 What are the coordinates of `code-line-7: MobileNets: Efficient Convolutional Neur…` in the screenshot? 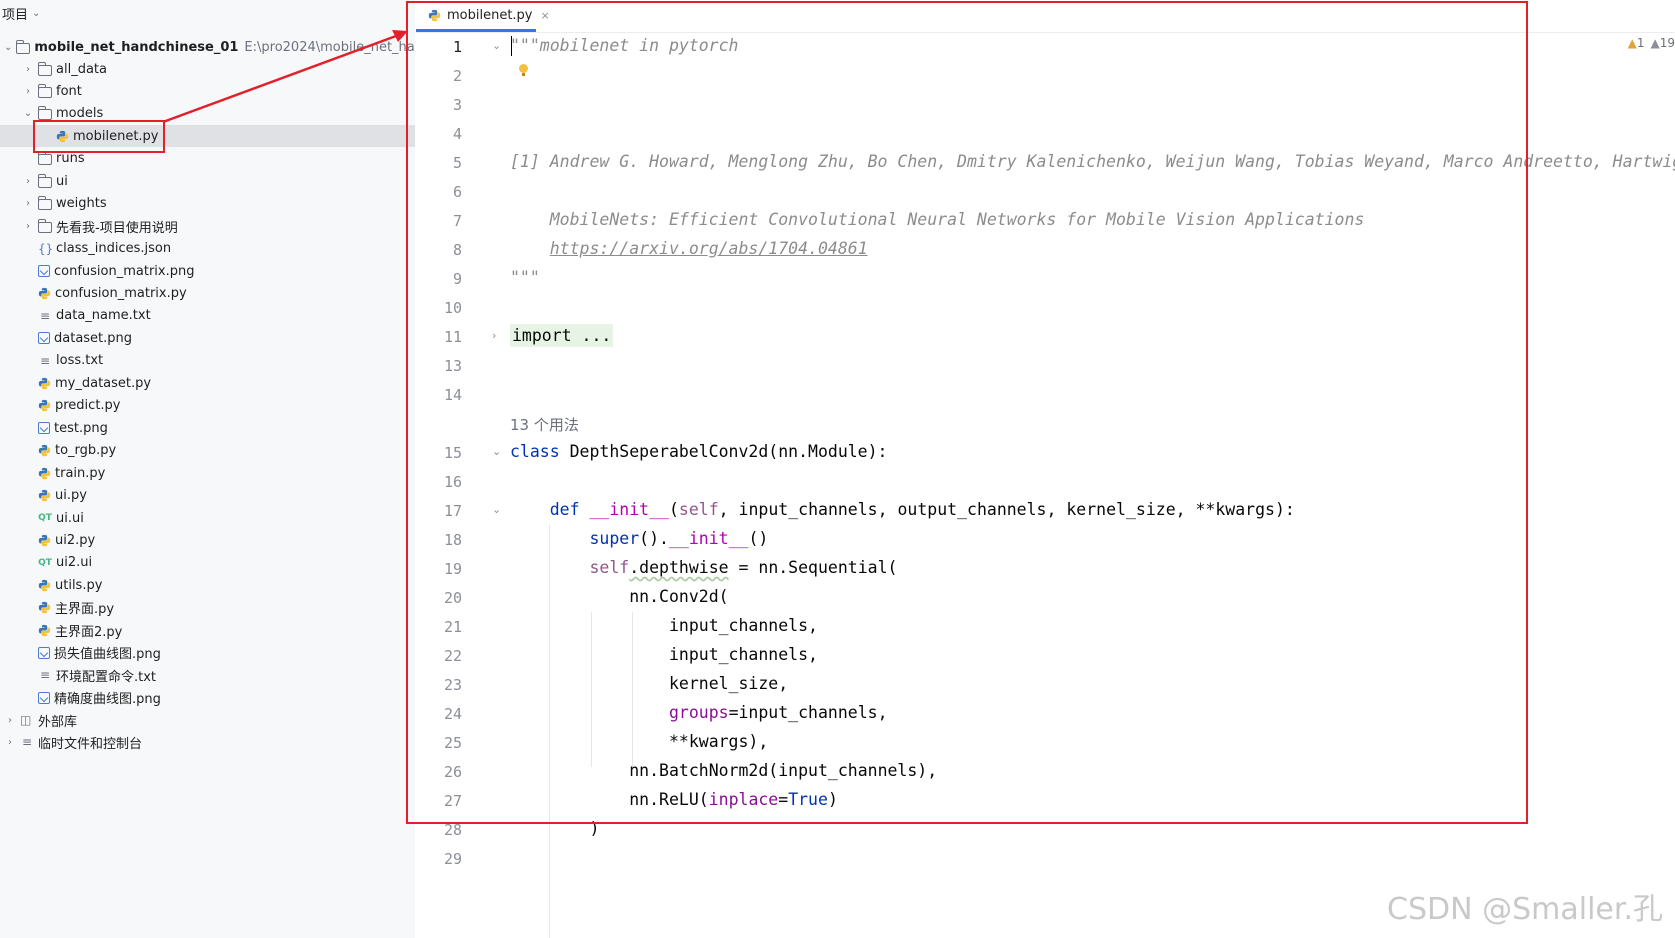 It's located at (937, 219).